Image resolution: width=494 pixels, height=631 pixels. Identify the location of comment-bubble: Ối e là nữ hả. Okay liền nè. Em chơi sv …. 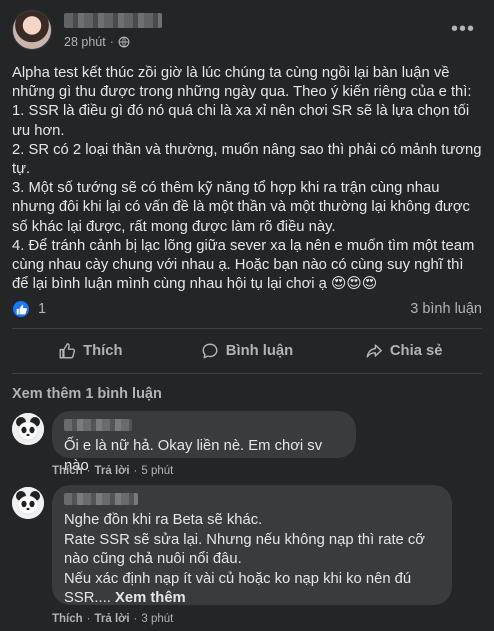
(204, 442).